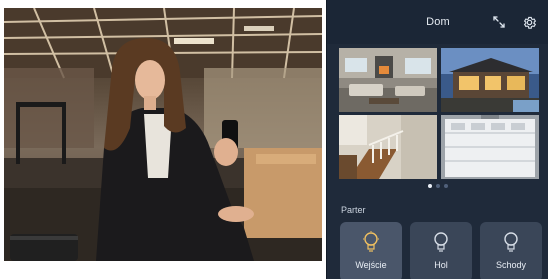 Image resolution: width=552 pixels, height=279 pixels. What do you see at coordinates (441, 265) in the screenshot?
I see `scene-label: Hol` at bounding box center [441, 265].